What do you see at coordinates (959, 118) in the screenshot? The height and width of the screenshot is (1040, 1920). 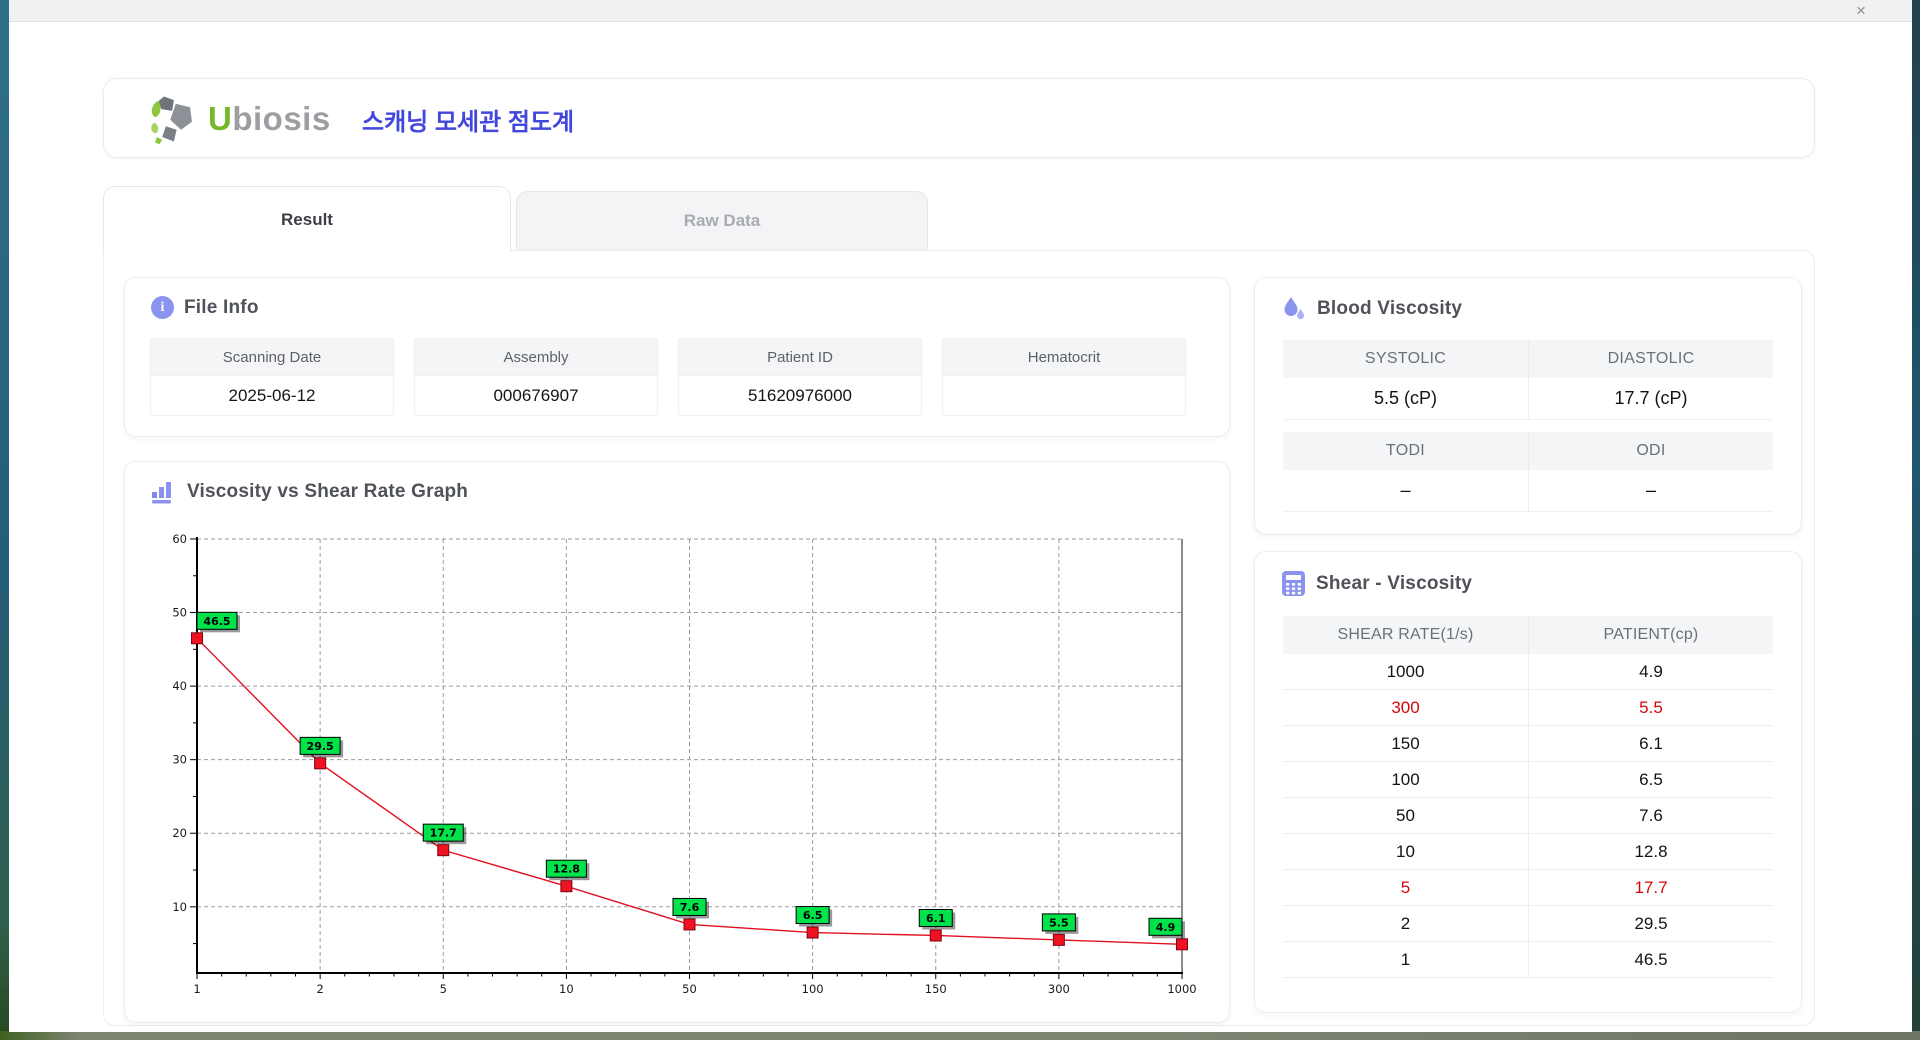 I see `header-card: Ubiosis 스캐닝 모세관 점도계` at bounding box center [959, 118].